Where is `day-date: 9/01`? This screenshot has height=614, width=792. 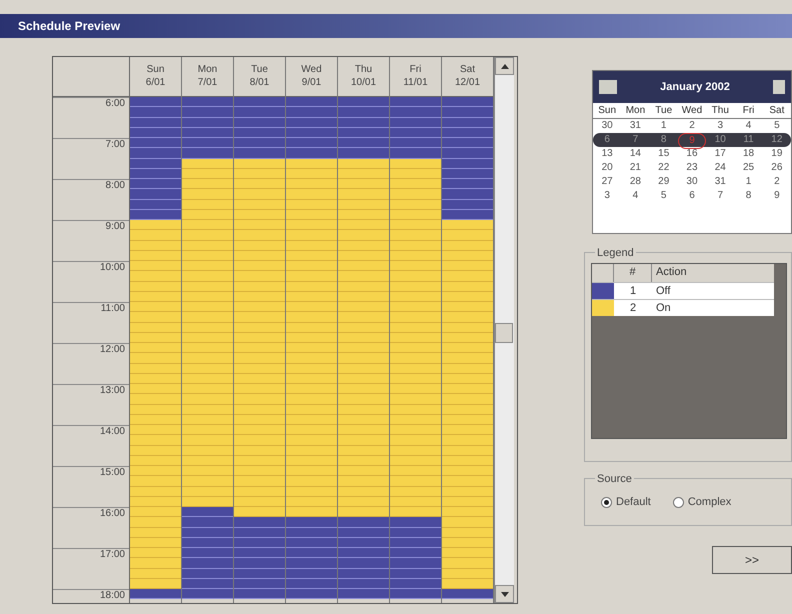
day-date: 9/01 is located at coordinates (312, 82).